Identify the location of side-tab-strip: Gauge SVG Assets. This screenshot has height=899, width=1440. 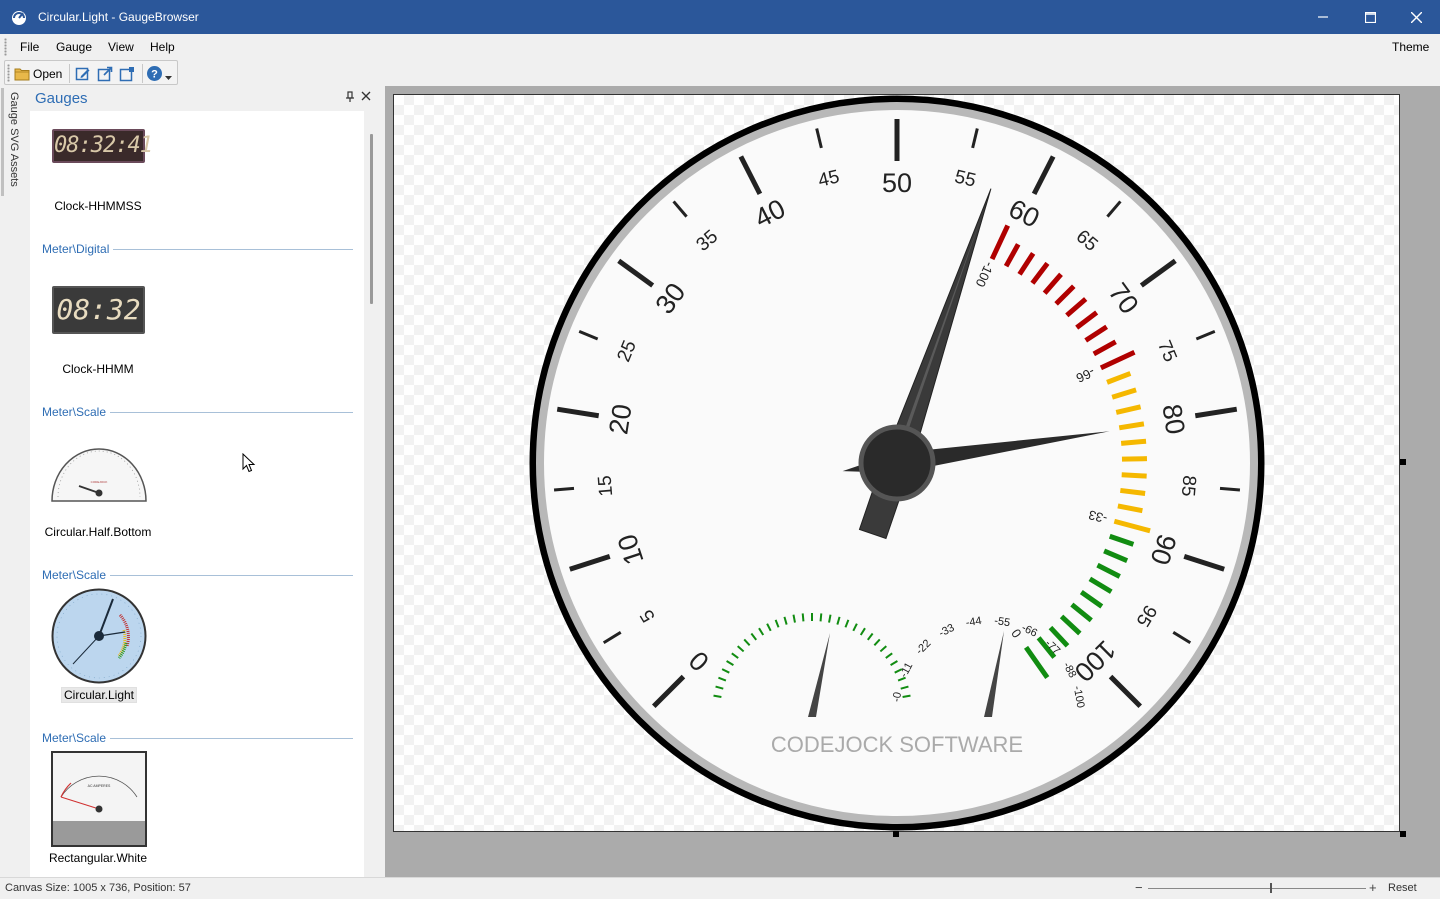
(15, 481).